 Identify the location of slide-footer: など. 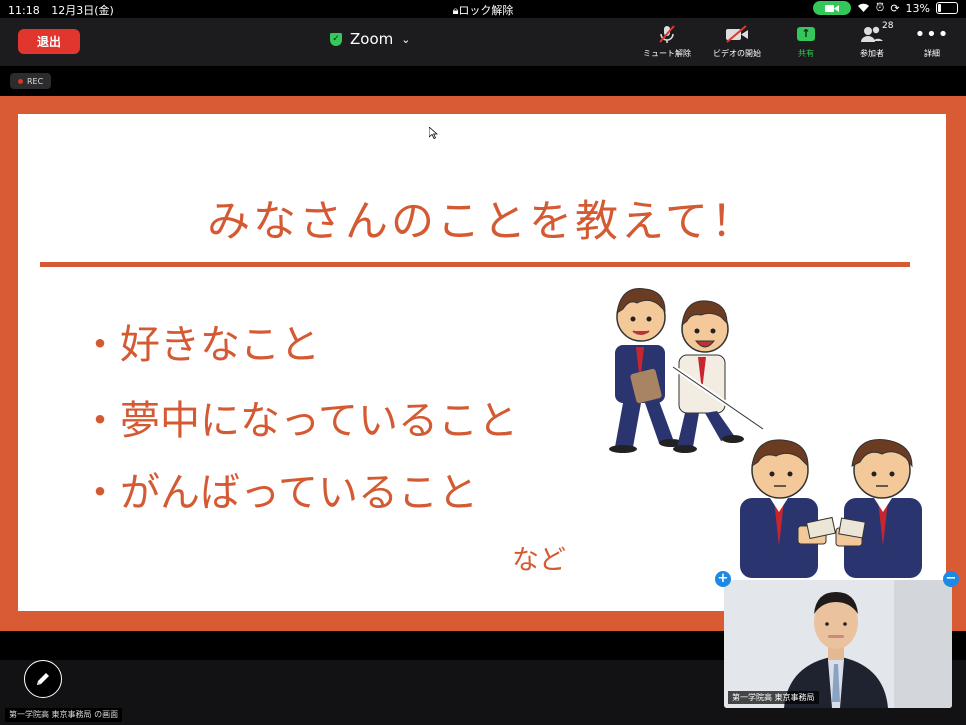
(539, 560).